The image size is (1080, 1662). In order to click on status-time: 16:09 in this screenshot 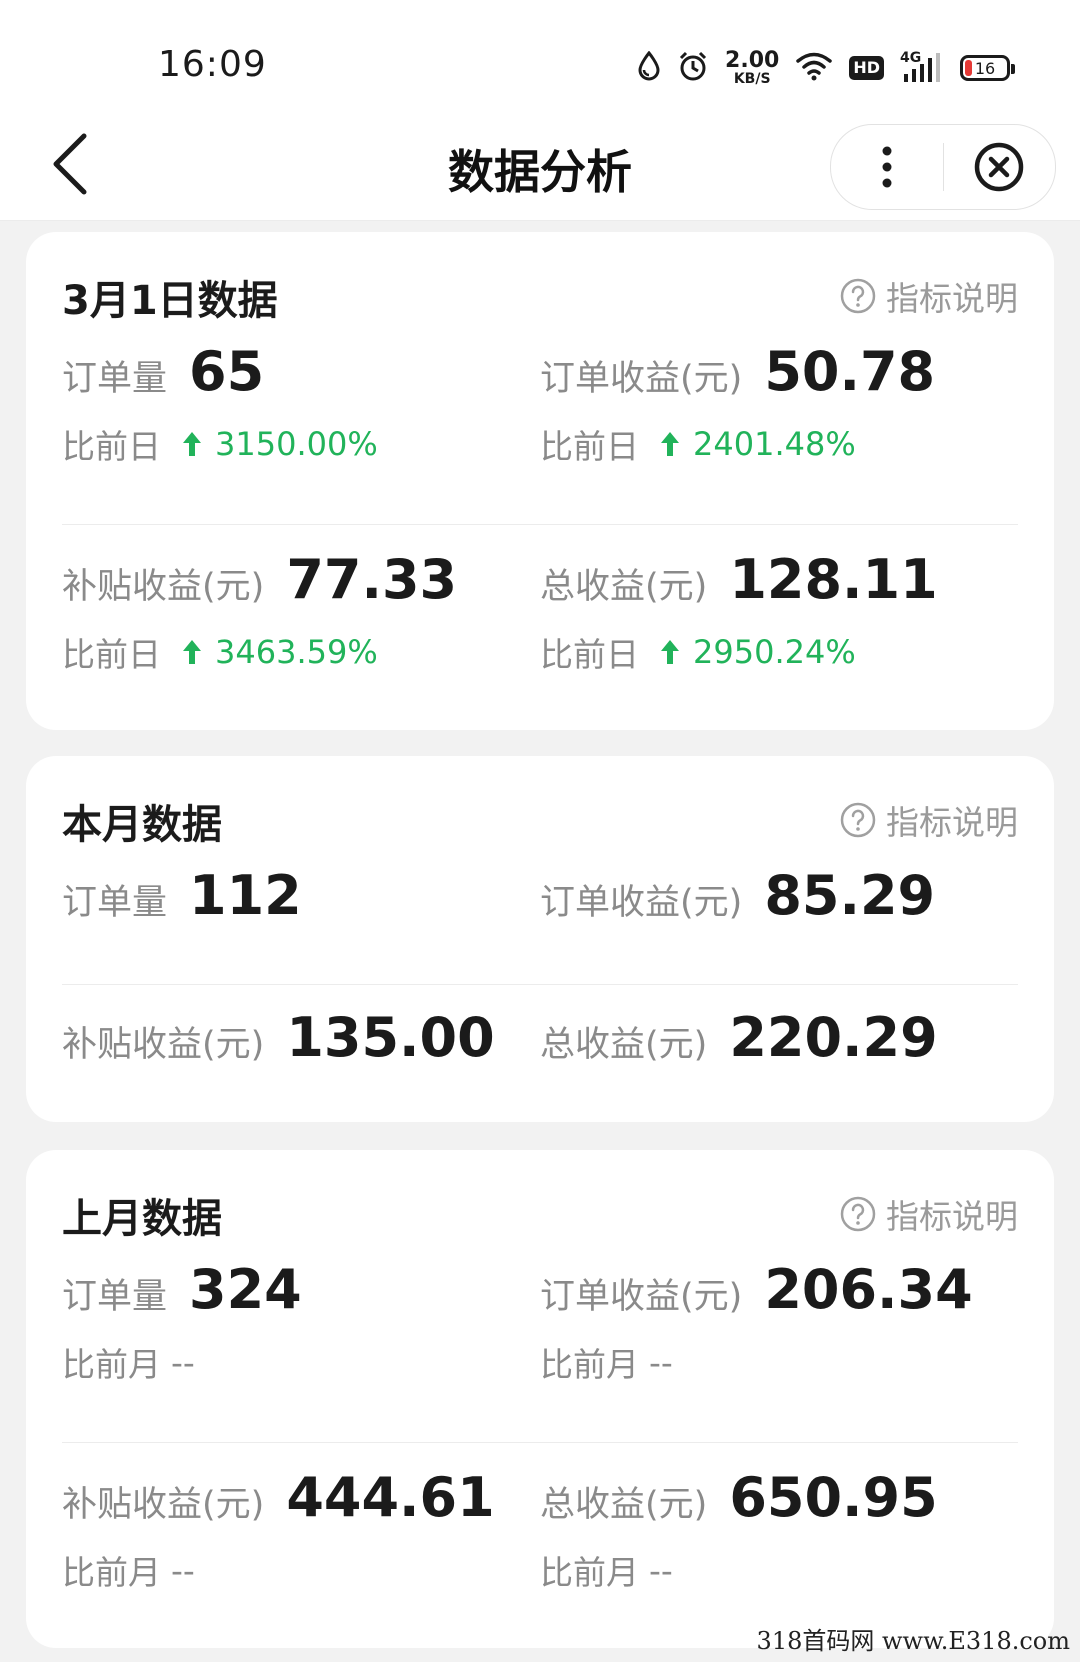, I will do `click(212, 64)`.